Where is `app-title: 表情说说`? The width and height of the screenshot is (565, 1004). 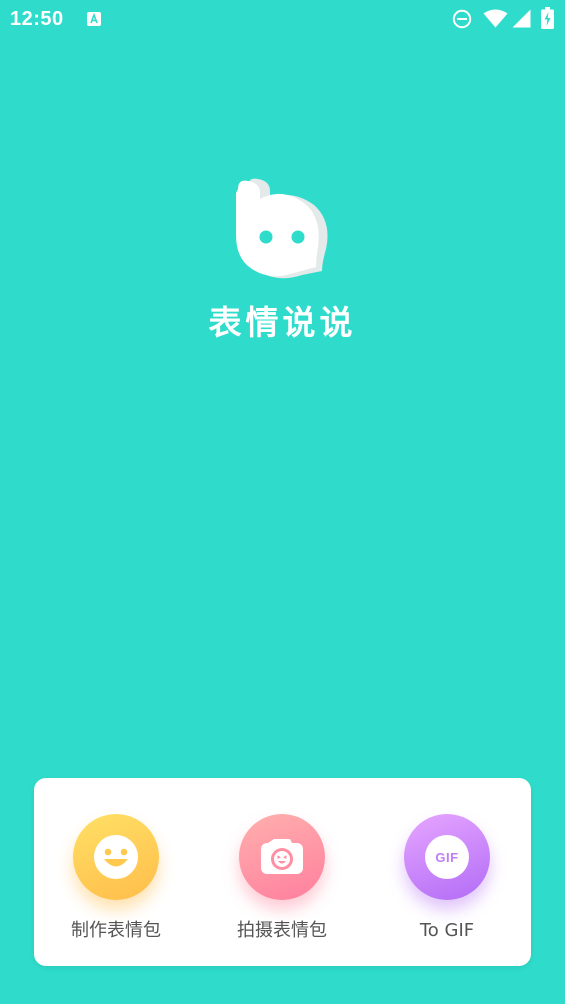
app-title: 表情说说 is located at coordinates (282, 322).